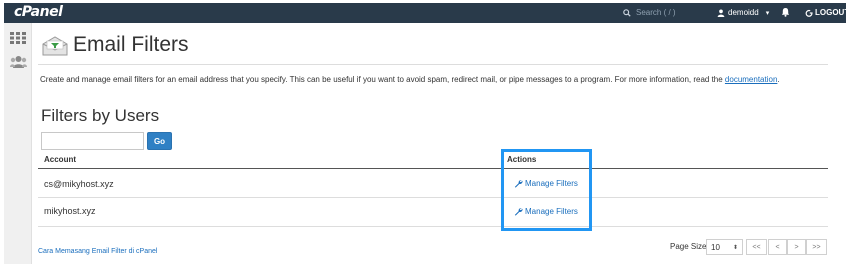 This screenshot has width=848, height=264. I want to click on user-icon, so click(721, 13).